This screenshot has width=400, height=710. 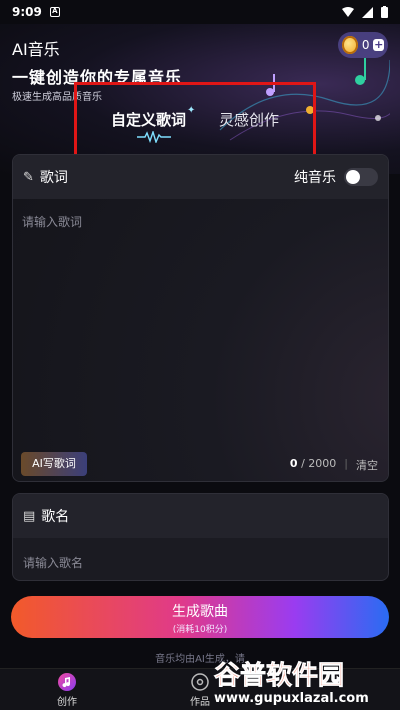 I want to click on status-bar: 9:09 A, so click(x=200, y=12).